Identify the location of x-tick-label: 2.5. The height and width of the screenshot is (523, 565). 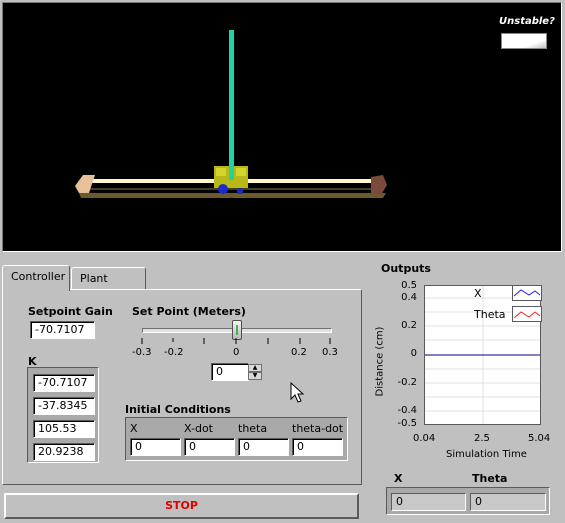
(482, 438).